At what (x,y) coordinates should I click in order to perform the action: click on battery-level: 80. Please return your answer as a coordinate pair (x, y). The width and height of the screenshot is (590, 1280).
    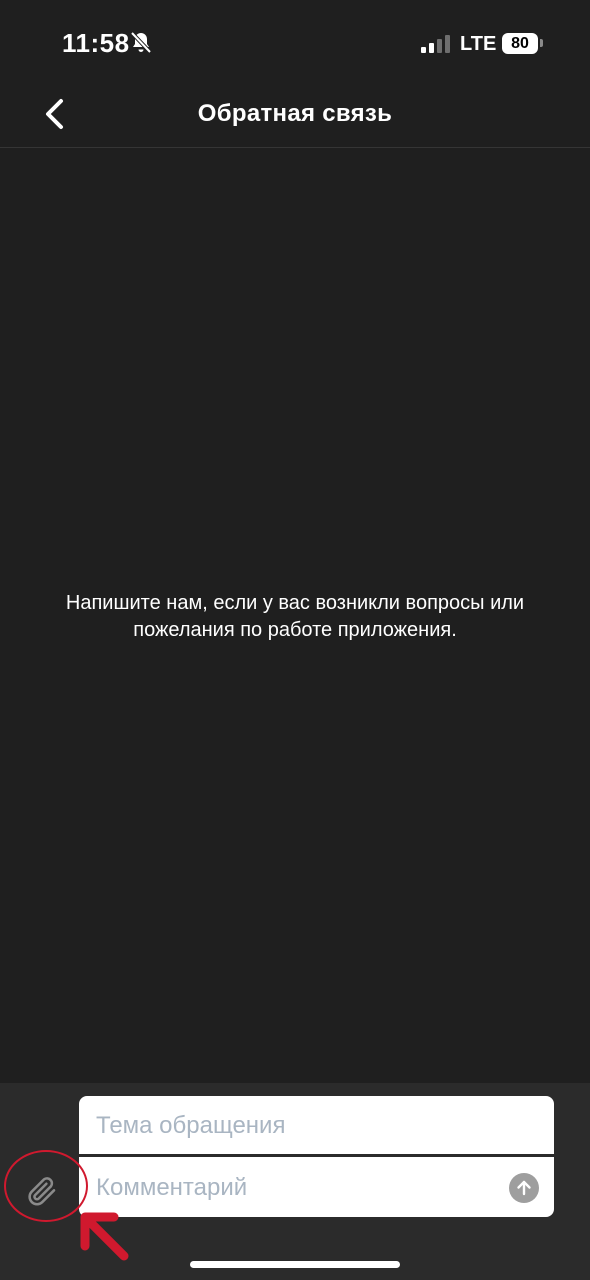
    Looking at the image, I should click on (520, 43).